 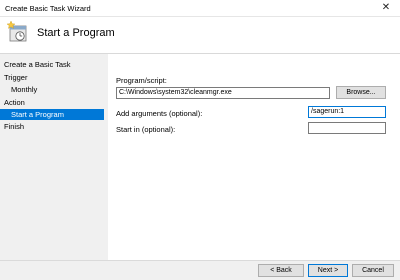 I want to click on step-trigger: Trigger, so click(x=15, y=77).